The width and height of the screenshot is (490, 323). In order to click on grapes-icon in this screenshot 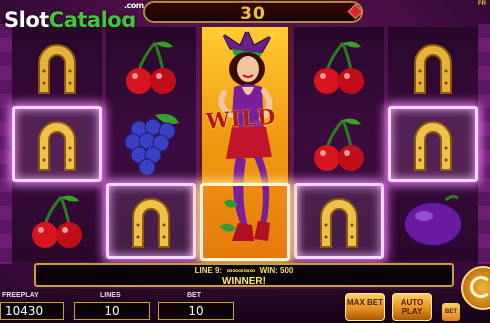, I will do `click(151, 145)`.